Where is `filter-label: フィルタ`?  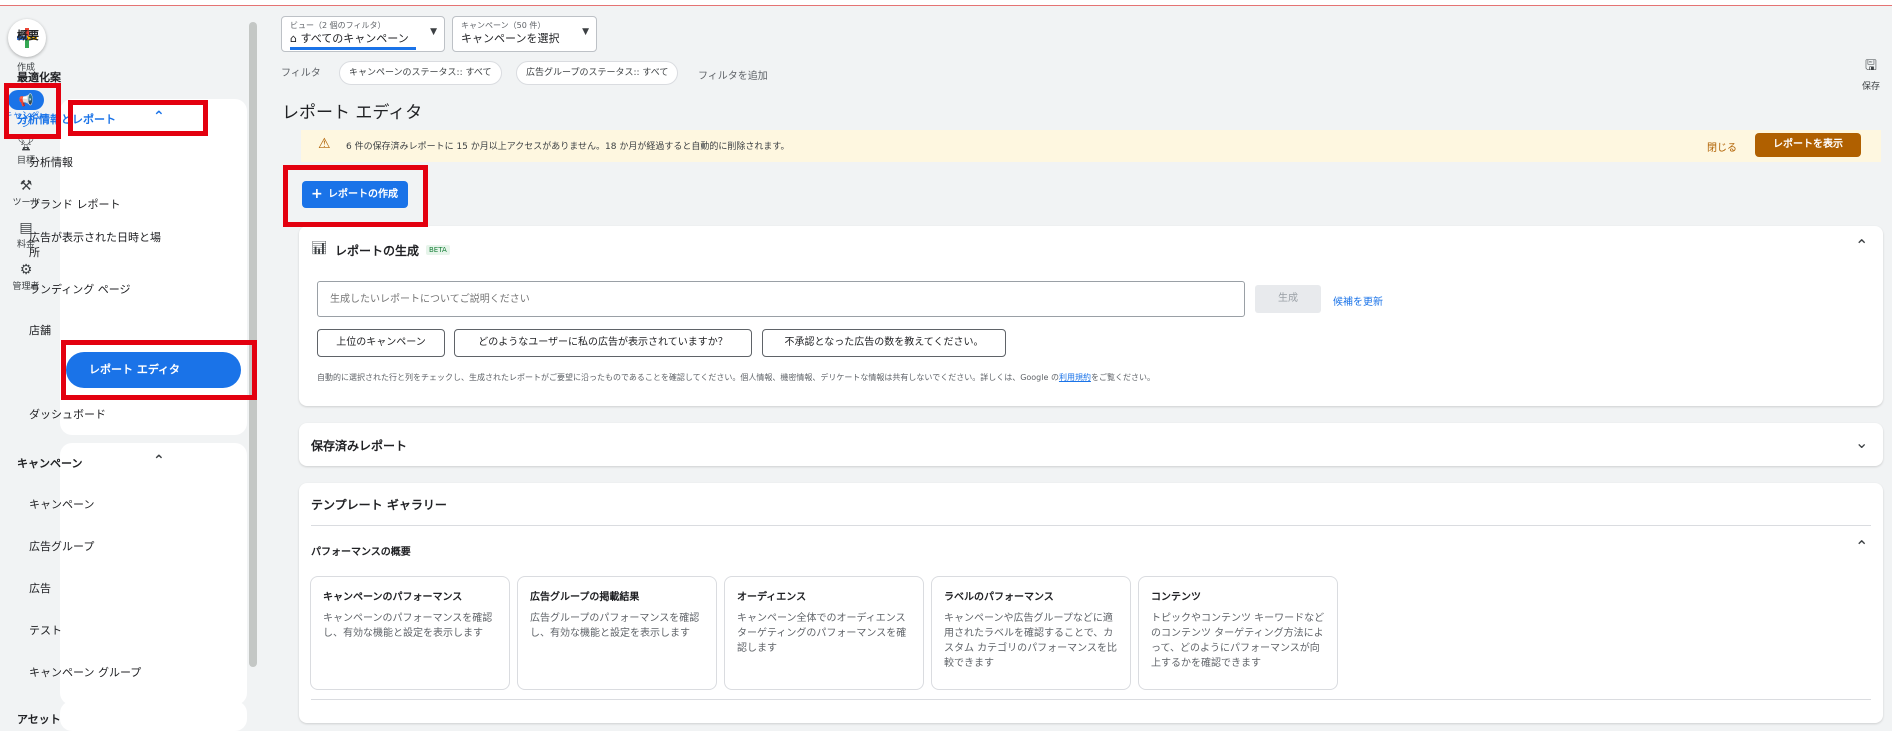 filter-label: フィルタ is located at coordinates (301, 73).